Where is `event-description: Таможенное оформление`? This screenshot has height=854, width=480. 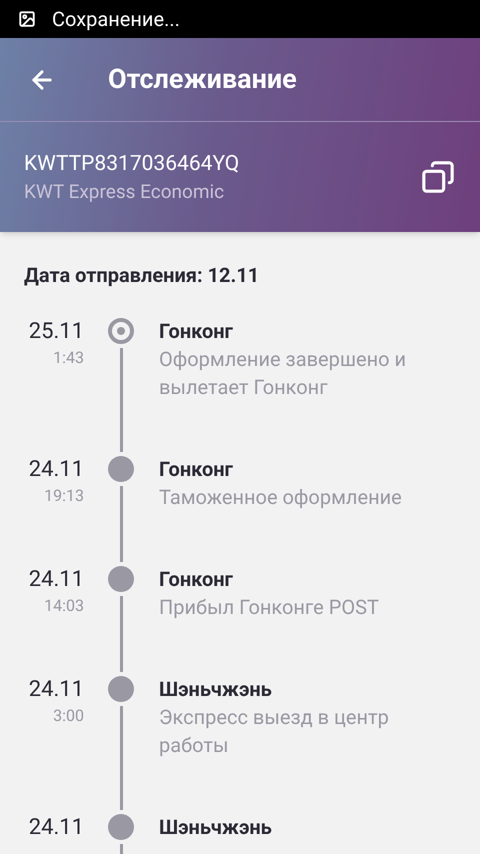
event-description: Таможенное оформление is located at coordinates (280, 497).